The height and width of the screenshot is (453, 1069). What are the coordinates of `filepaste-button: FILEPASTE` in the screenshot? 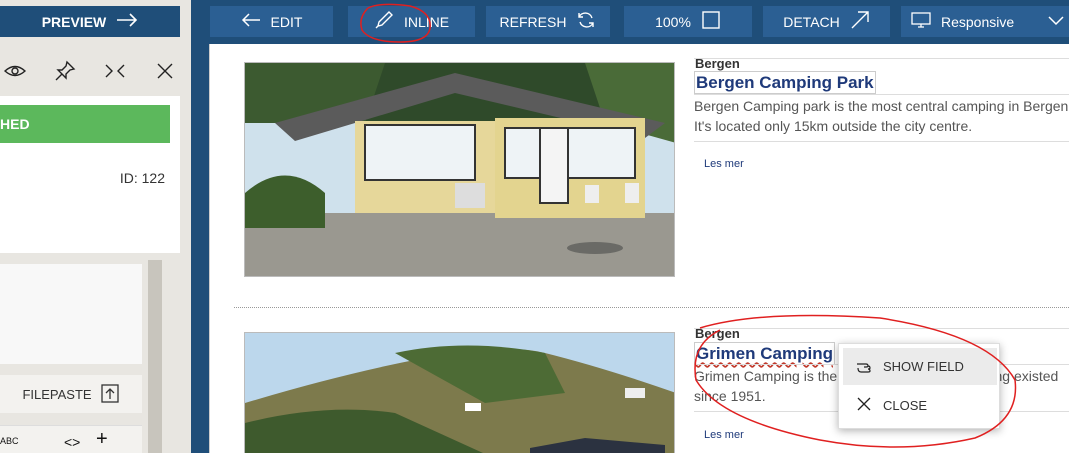 It's located at (71, 394).